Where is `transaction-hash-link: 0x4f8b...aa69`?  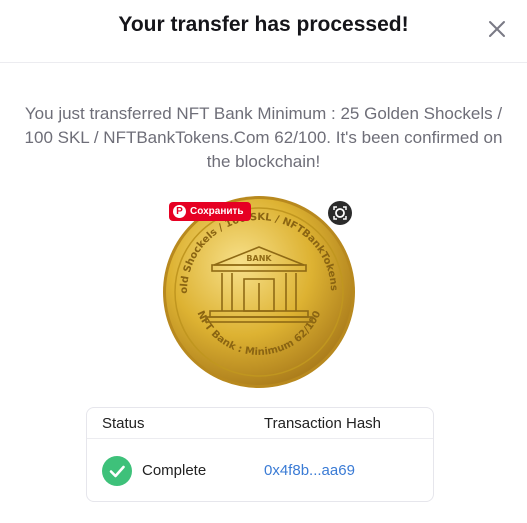 transaction-hash-link: 0x4f8b...aa69 is located at coordinates (309, 470).